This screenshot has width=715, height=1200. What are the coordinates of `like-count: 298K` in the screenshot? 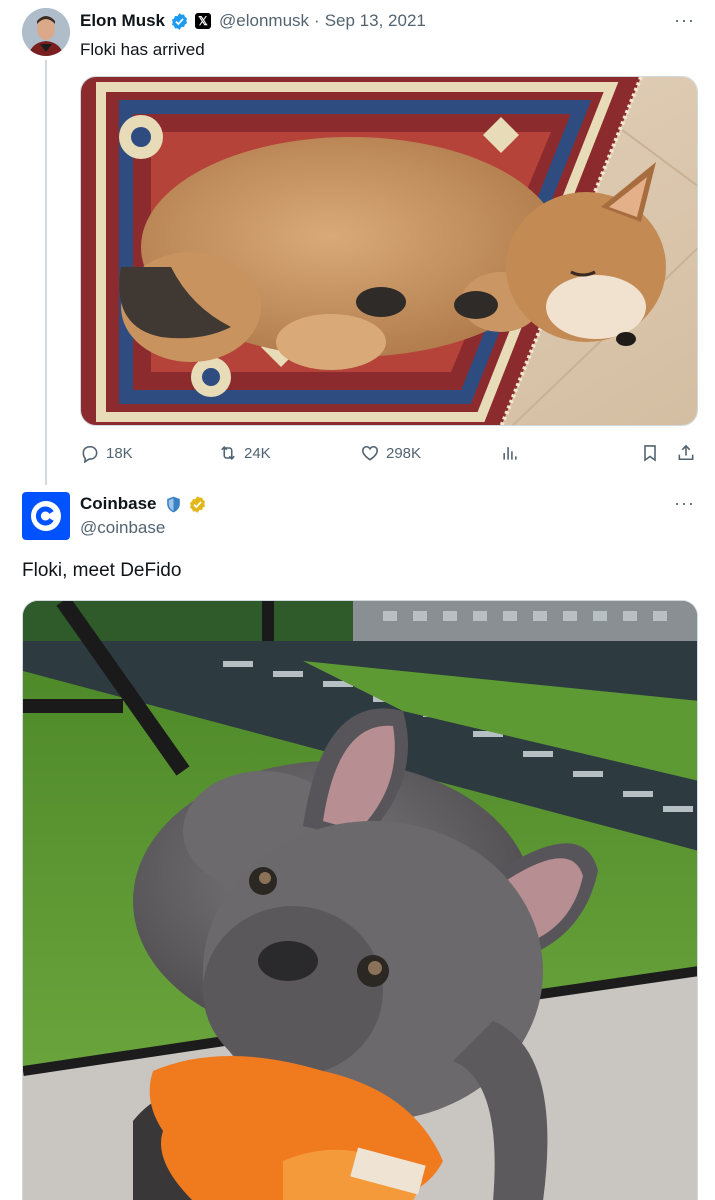 It's located at (404, 453).